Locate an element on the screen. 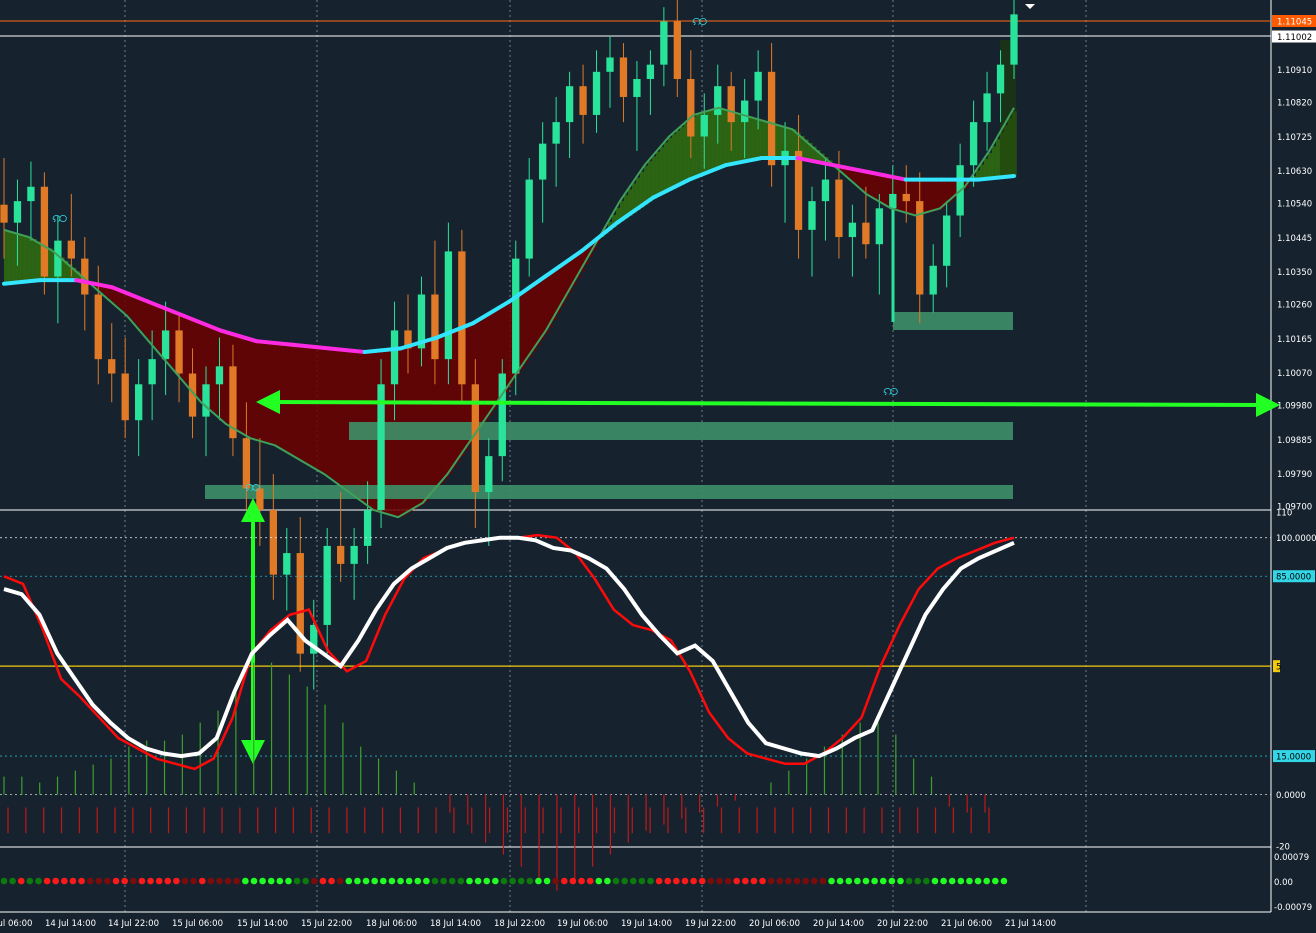 The image size is (1316, 933). price-tick-label: 1.10445 is located at coordinates (1294, 239).